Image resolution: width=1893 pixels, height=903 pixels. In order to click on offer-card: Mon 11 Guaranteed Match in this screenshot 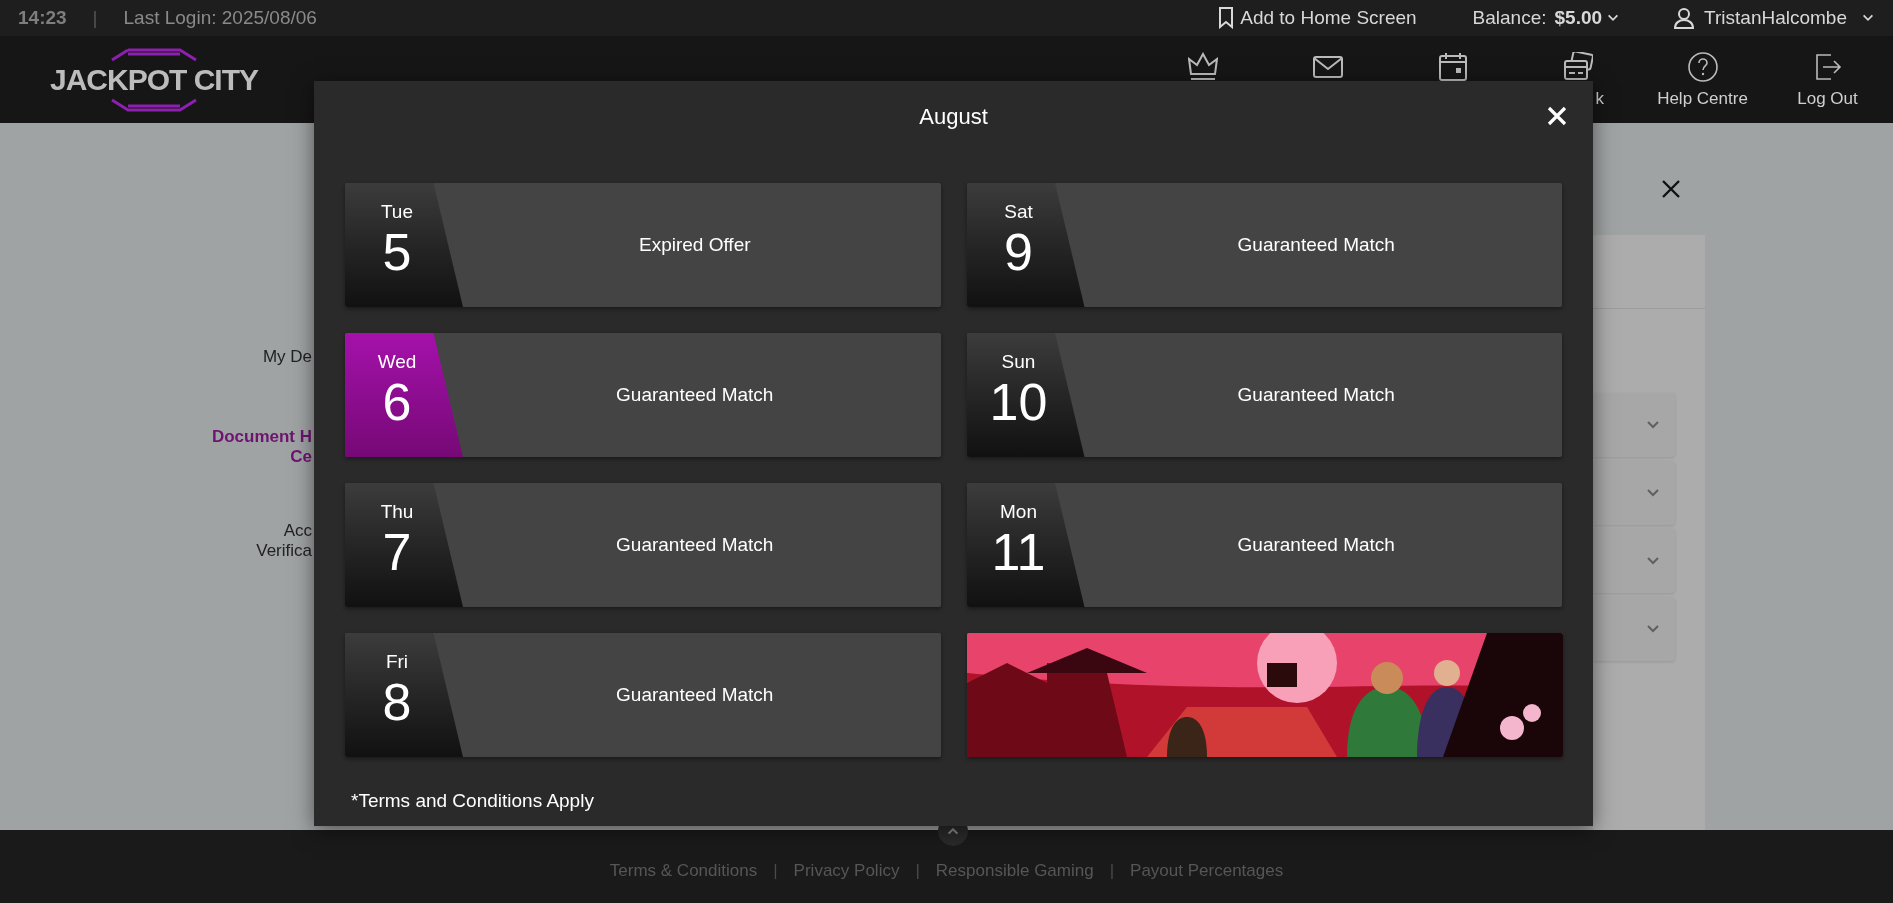, I will do `click(1264, 545)`.